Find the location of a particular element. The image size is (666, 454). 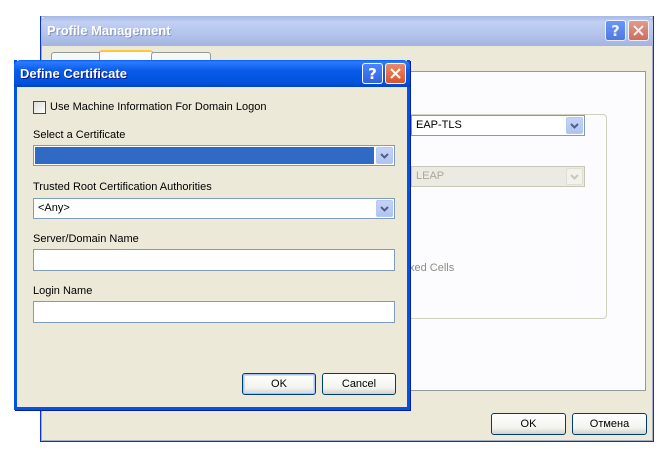

server-domain-label: Server/Domain Name is located at coordinates (86, 239).